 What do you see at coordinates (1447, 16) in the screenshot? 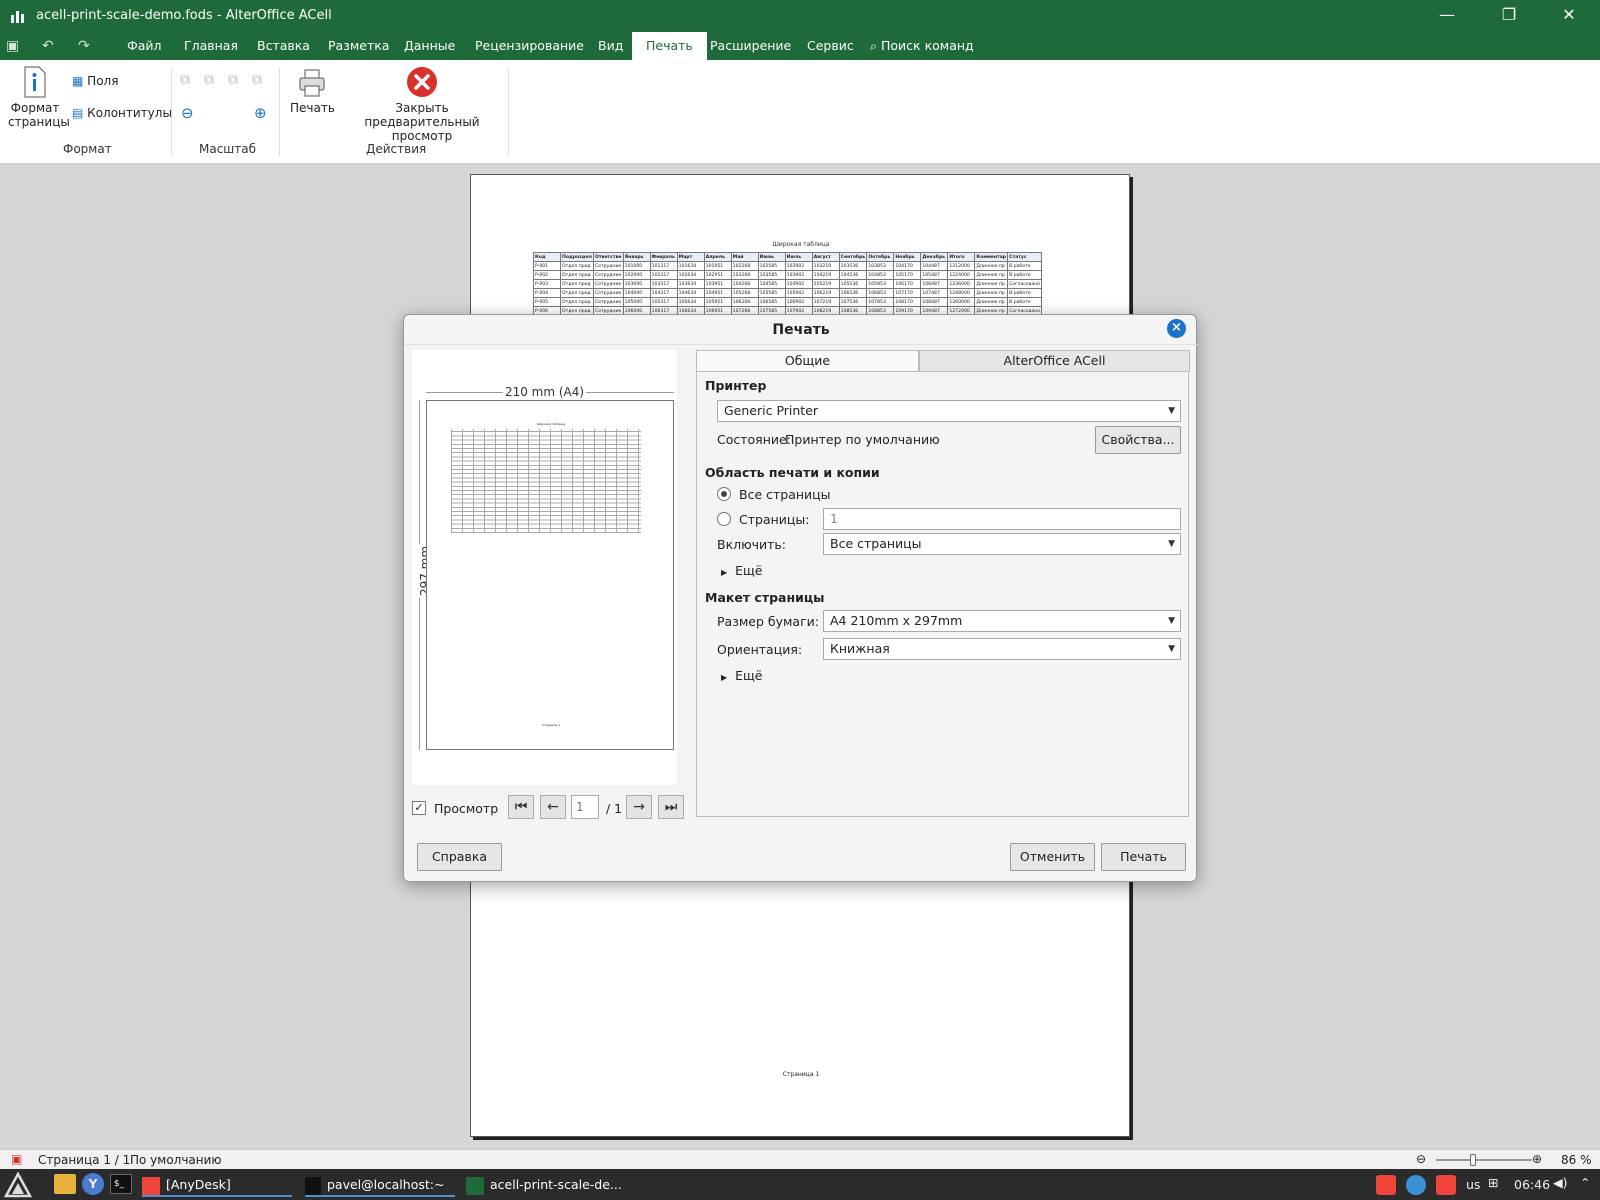
I see `minimize-button: —` at bounding box center [1447, 16].